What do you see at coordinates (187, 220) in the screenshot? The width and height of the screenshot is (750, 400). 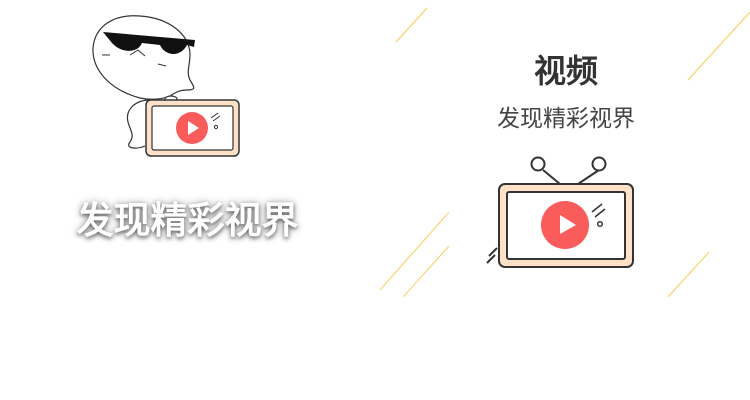 I see `left-slogan: 发现精彩视界` at bounding box center [187, 220].